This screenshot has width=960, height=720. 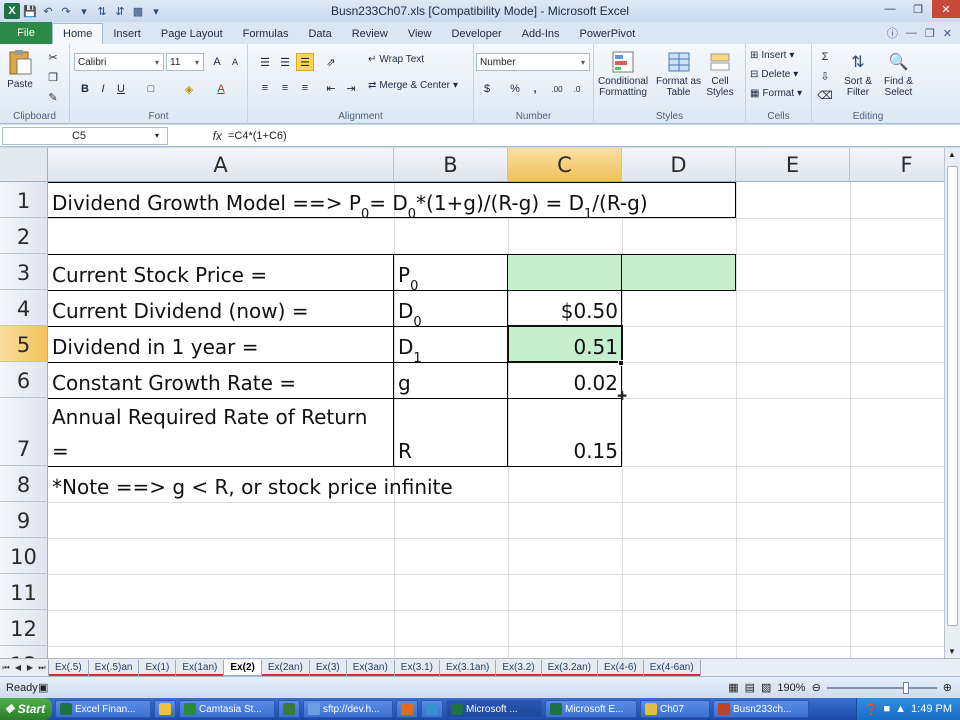 I want to click on workbook-restore-icon: ❐, so click(x=930, y=33).